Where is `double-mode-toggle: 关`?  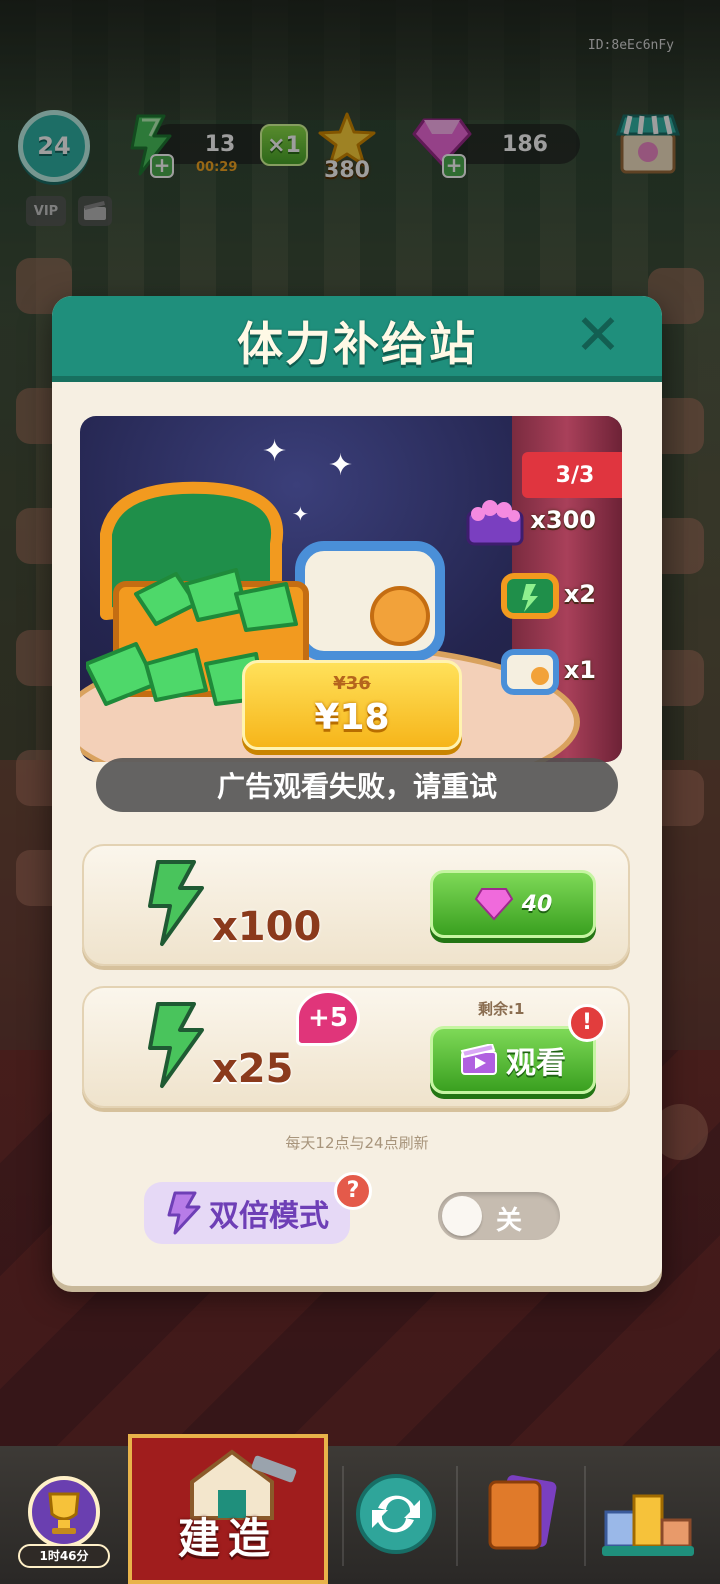 double-mode-toggle: 关 is located at coordinates (499, 1216).